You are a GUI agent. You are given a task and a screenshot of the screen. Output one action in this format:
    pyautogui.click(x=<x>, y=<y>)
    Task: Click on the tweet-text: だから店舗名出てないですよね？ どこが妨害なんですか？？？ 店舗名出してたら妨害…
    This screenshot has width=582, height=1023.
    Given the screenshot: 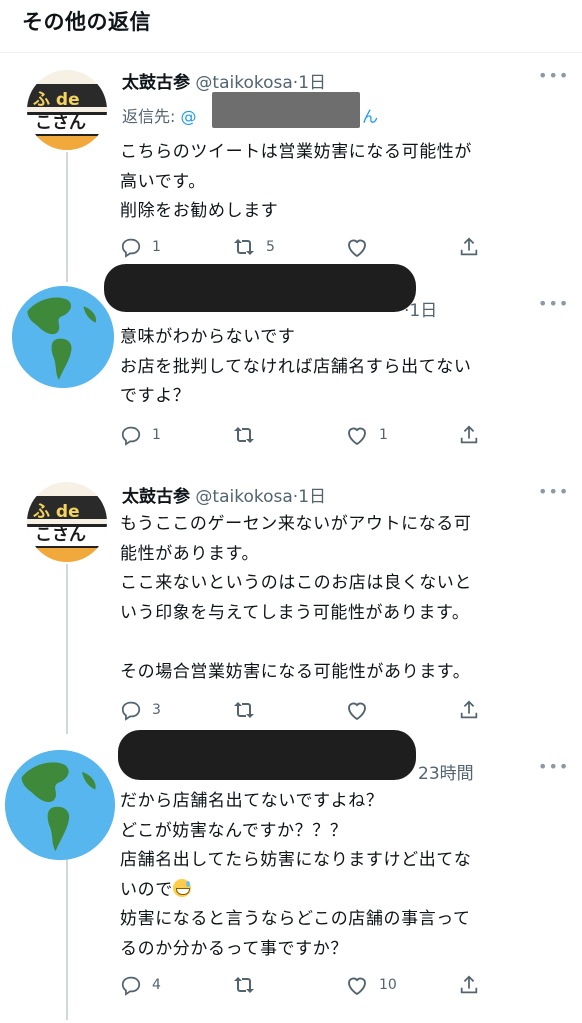 What is the action you would take?
    pyautogui.click(x=296, y=875)
    